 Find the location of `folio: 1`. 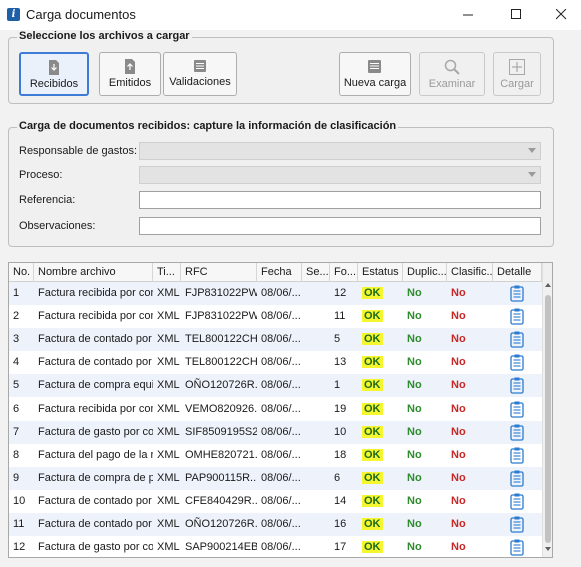

folio: 1 is located at coordinates (337, 385).